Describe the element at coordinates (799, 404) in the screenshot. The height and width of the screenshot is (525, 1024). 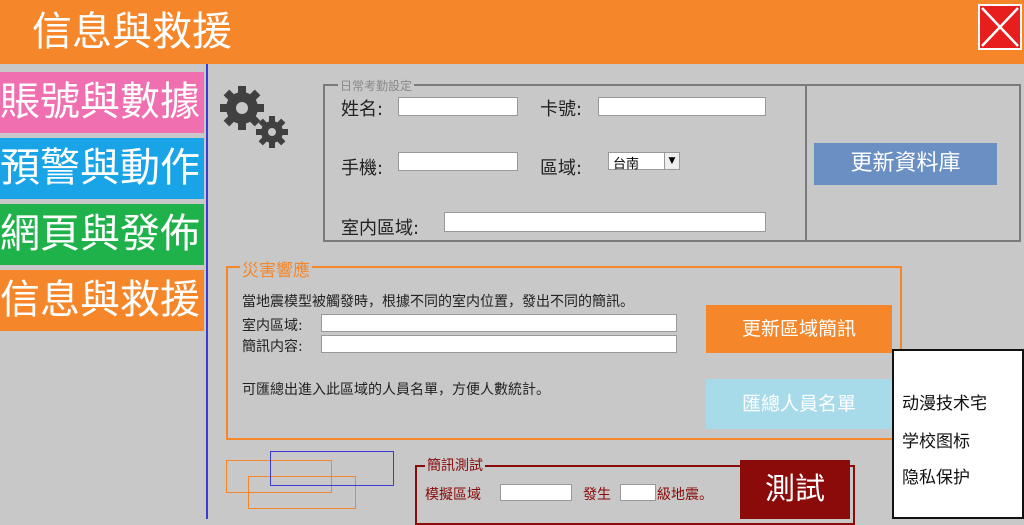
I see `summarize-personnel-button: 匯總人員名單` at that location.